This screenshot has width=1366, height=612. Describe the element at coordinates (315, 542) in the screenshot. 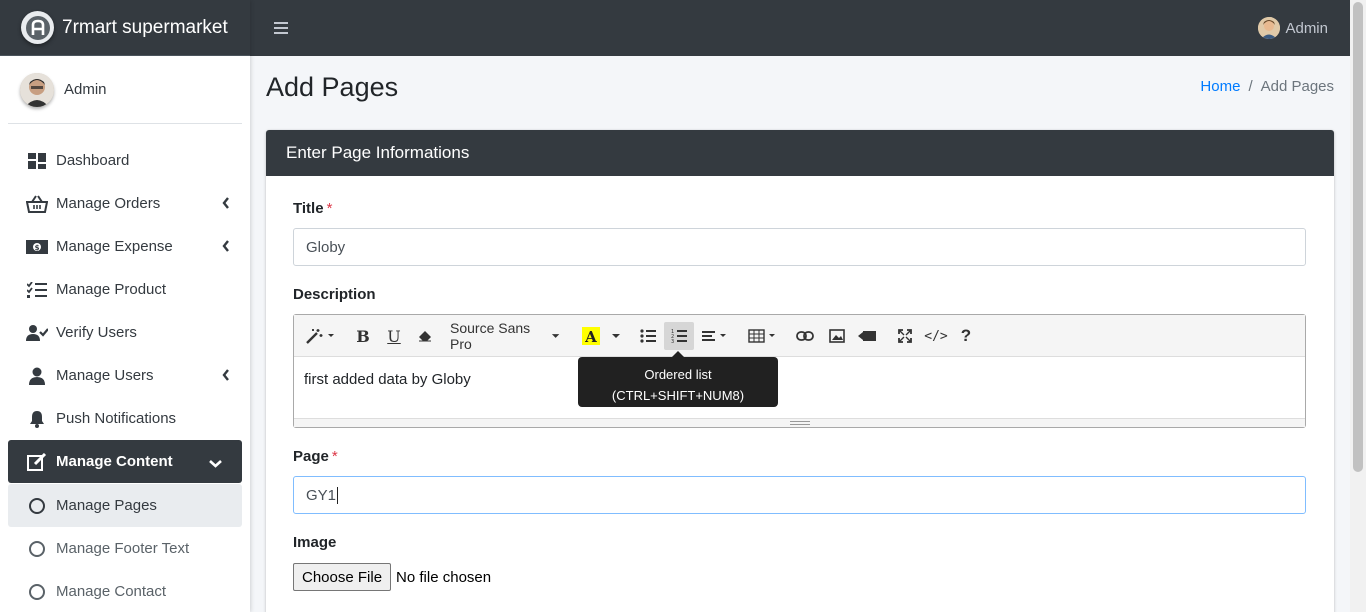

I see `image-label: Image` at that location.